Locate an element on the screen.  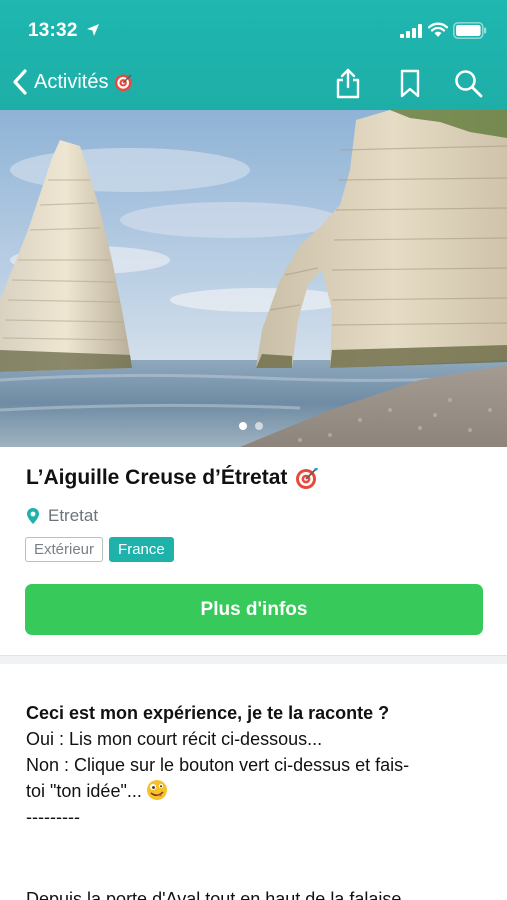
app-header: 13:32 Activités is located at coordinates (253, 55).